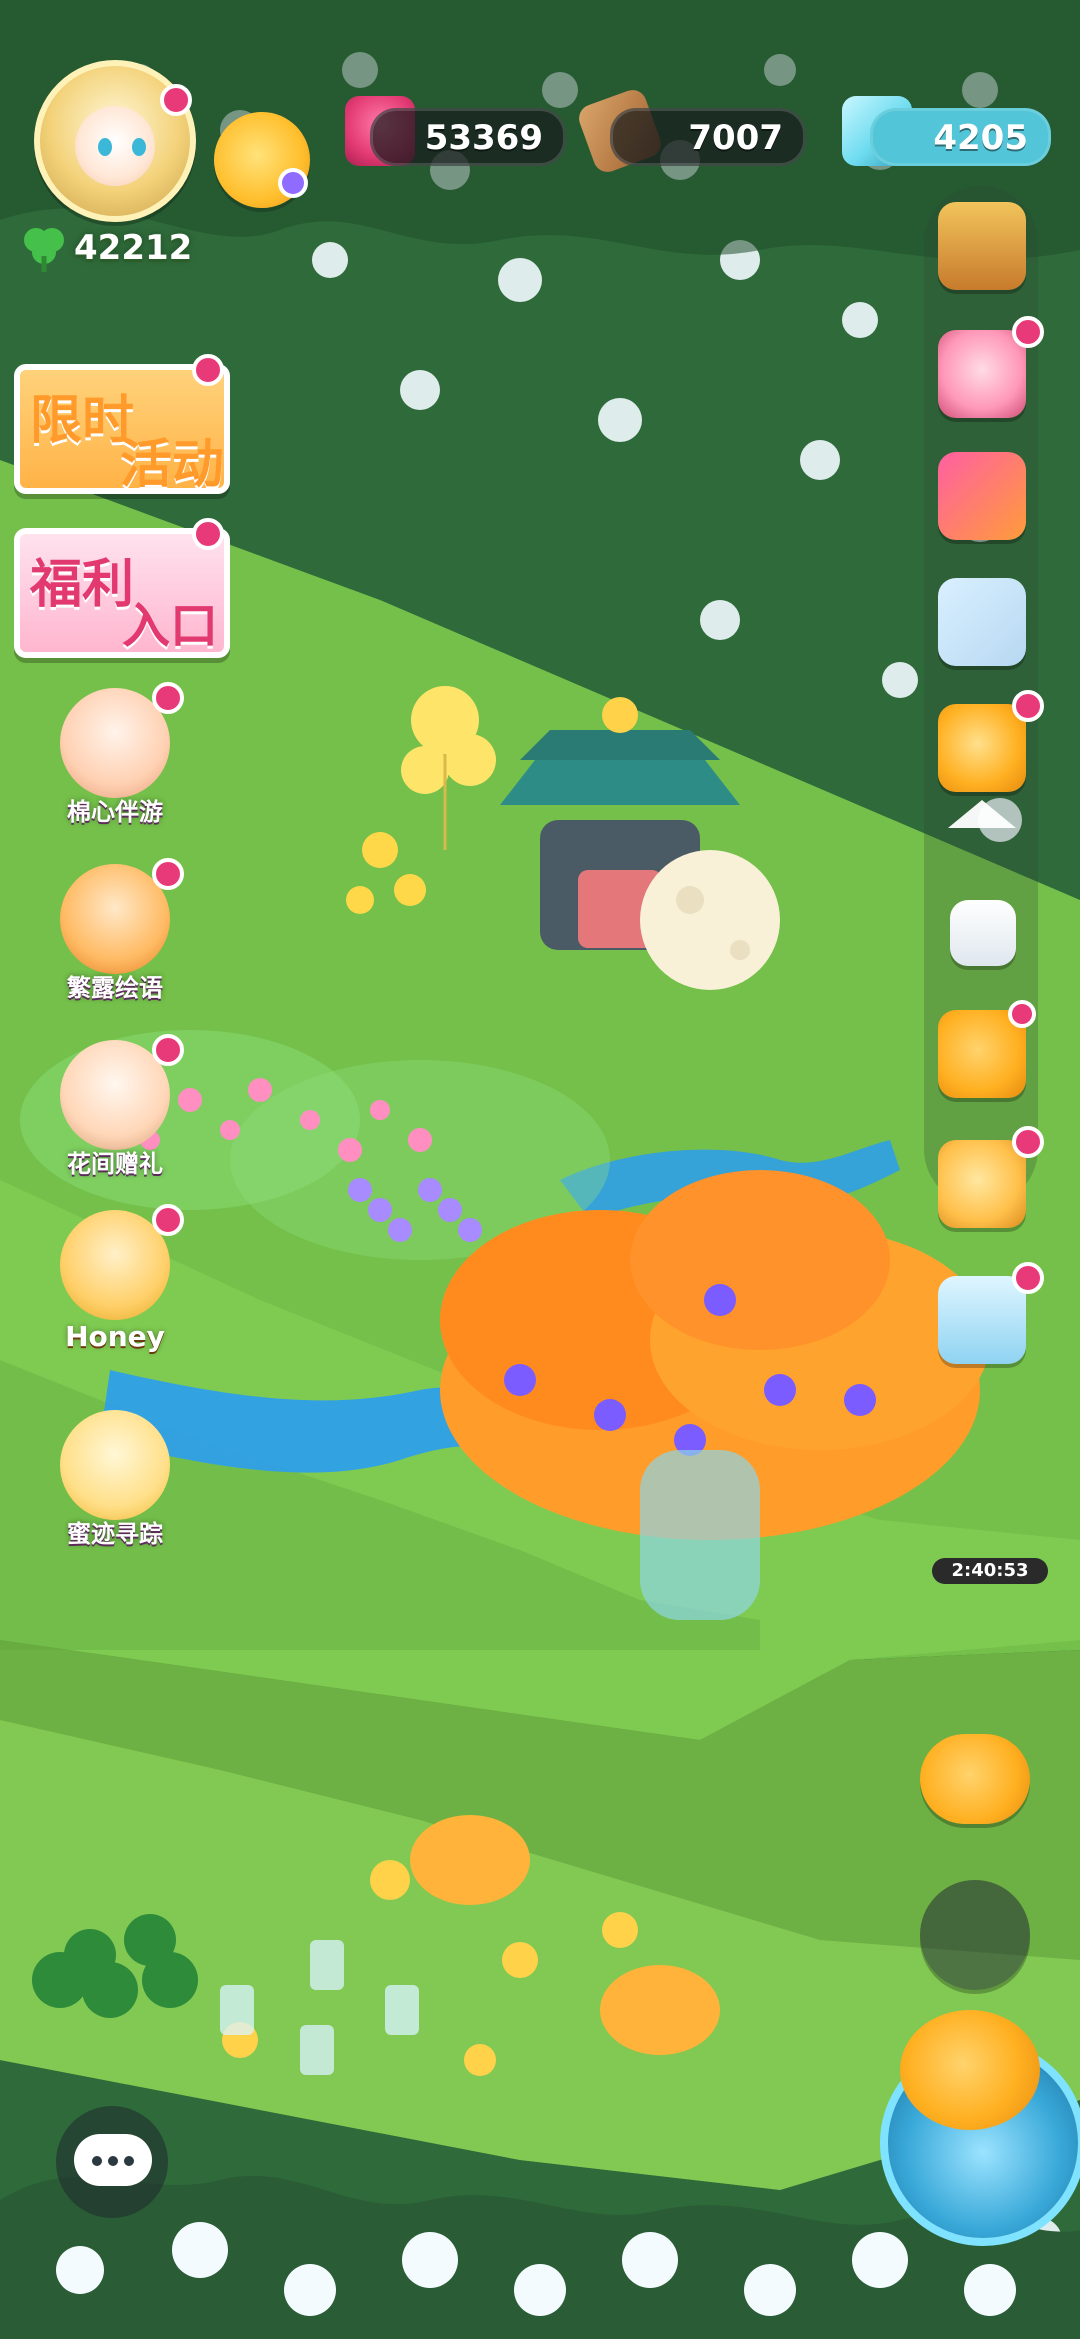 Image resolution: width=1080 pixels, height=2339 pixels. Describe the element at coordinates (208, 534) in the screenshot. I see `welfare-dot` at that location.